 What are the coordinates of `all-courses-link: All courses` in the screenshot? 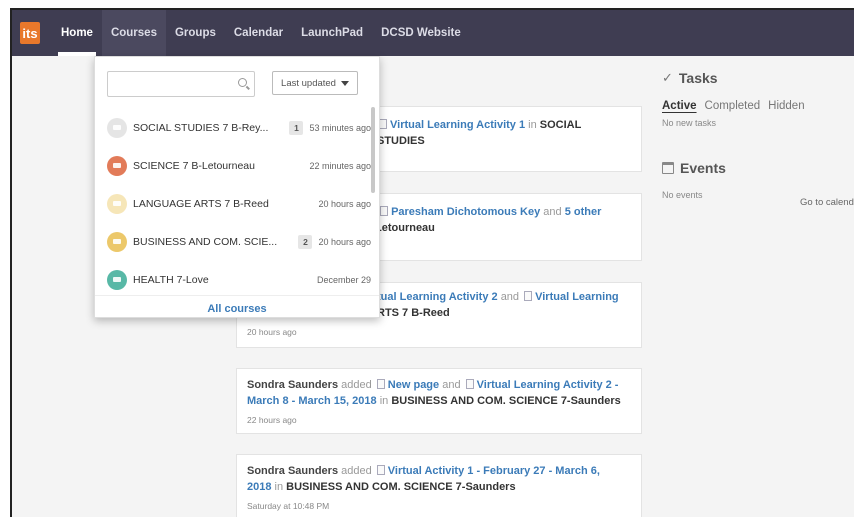 It's located at (237, 309).